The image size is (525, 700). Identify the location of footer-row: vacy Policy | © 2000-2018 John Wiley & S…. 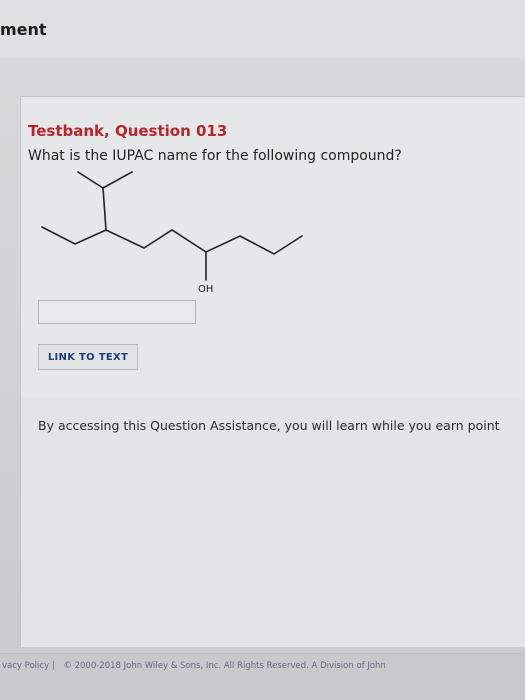
(197, 666).